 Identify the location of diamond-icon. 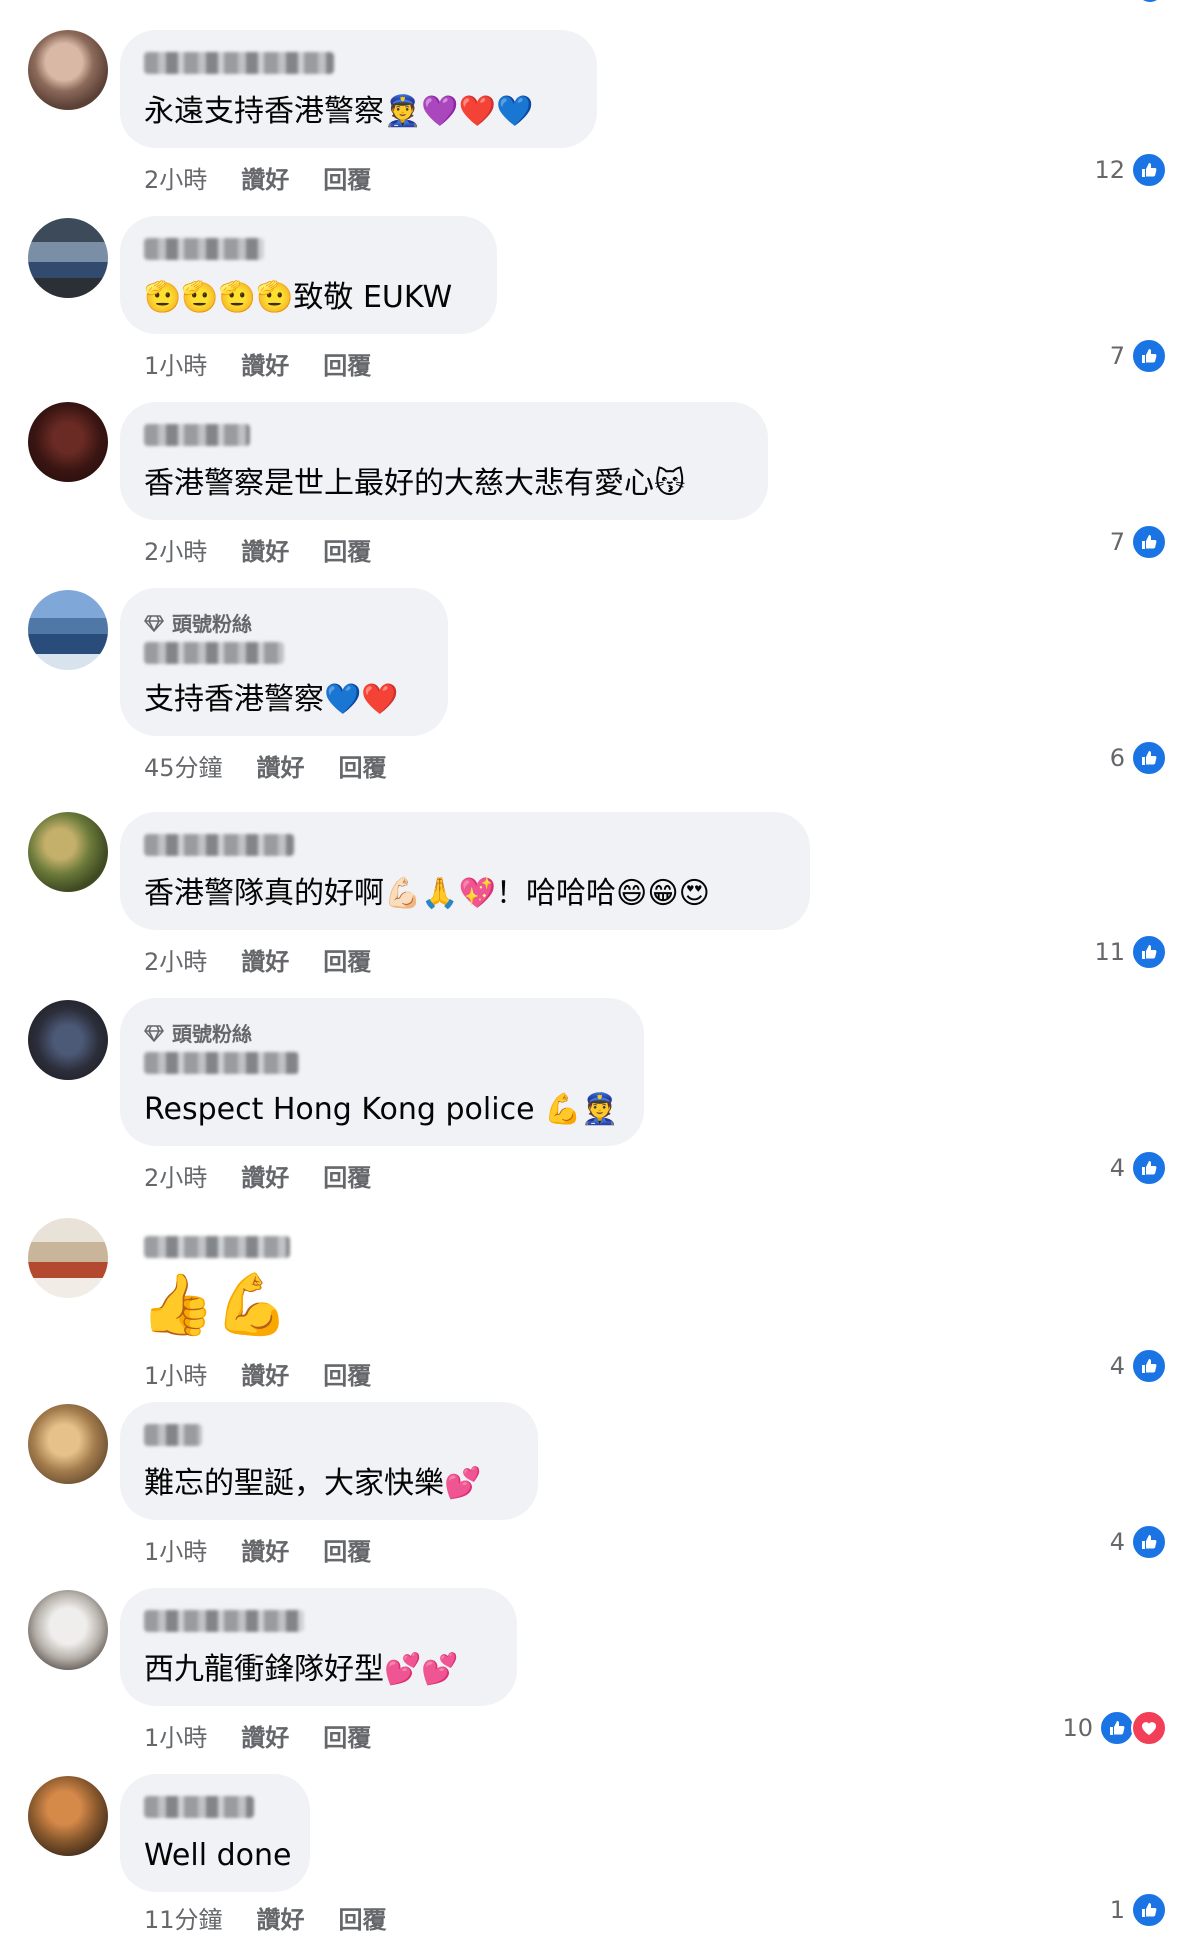
(154, 623).